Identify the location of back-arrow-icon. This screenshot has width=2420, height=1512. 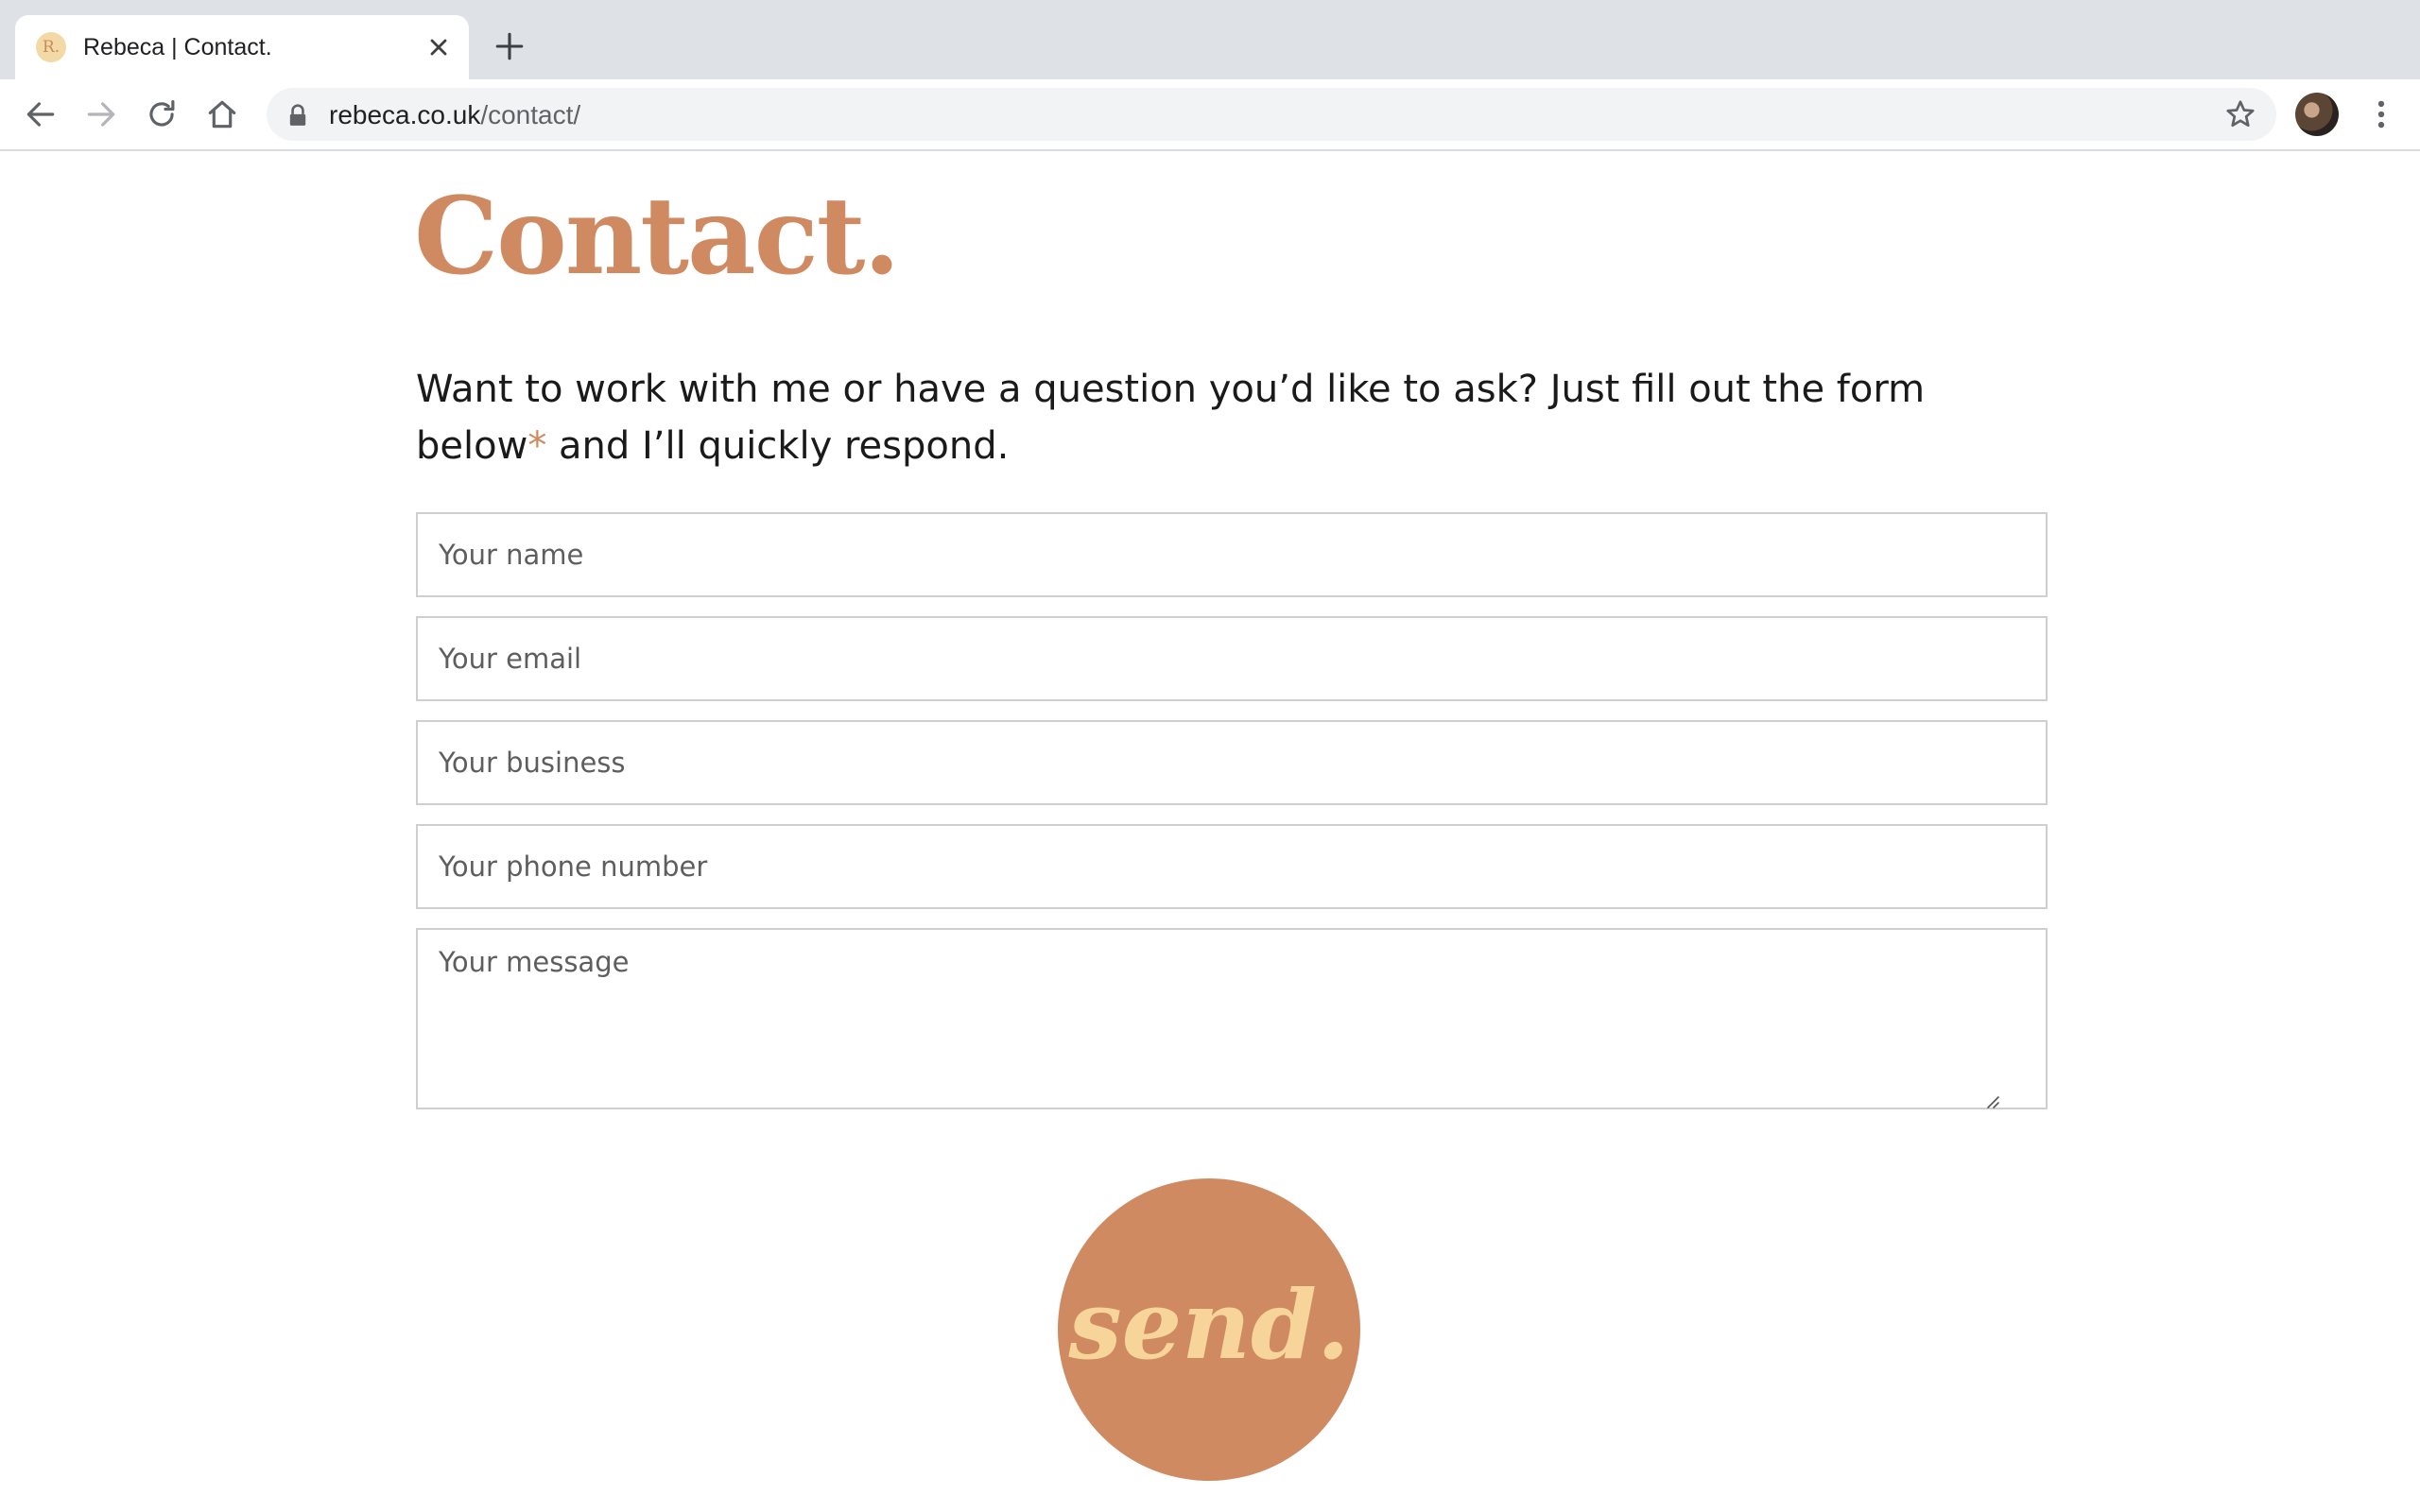
(41, 114).